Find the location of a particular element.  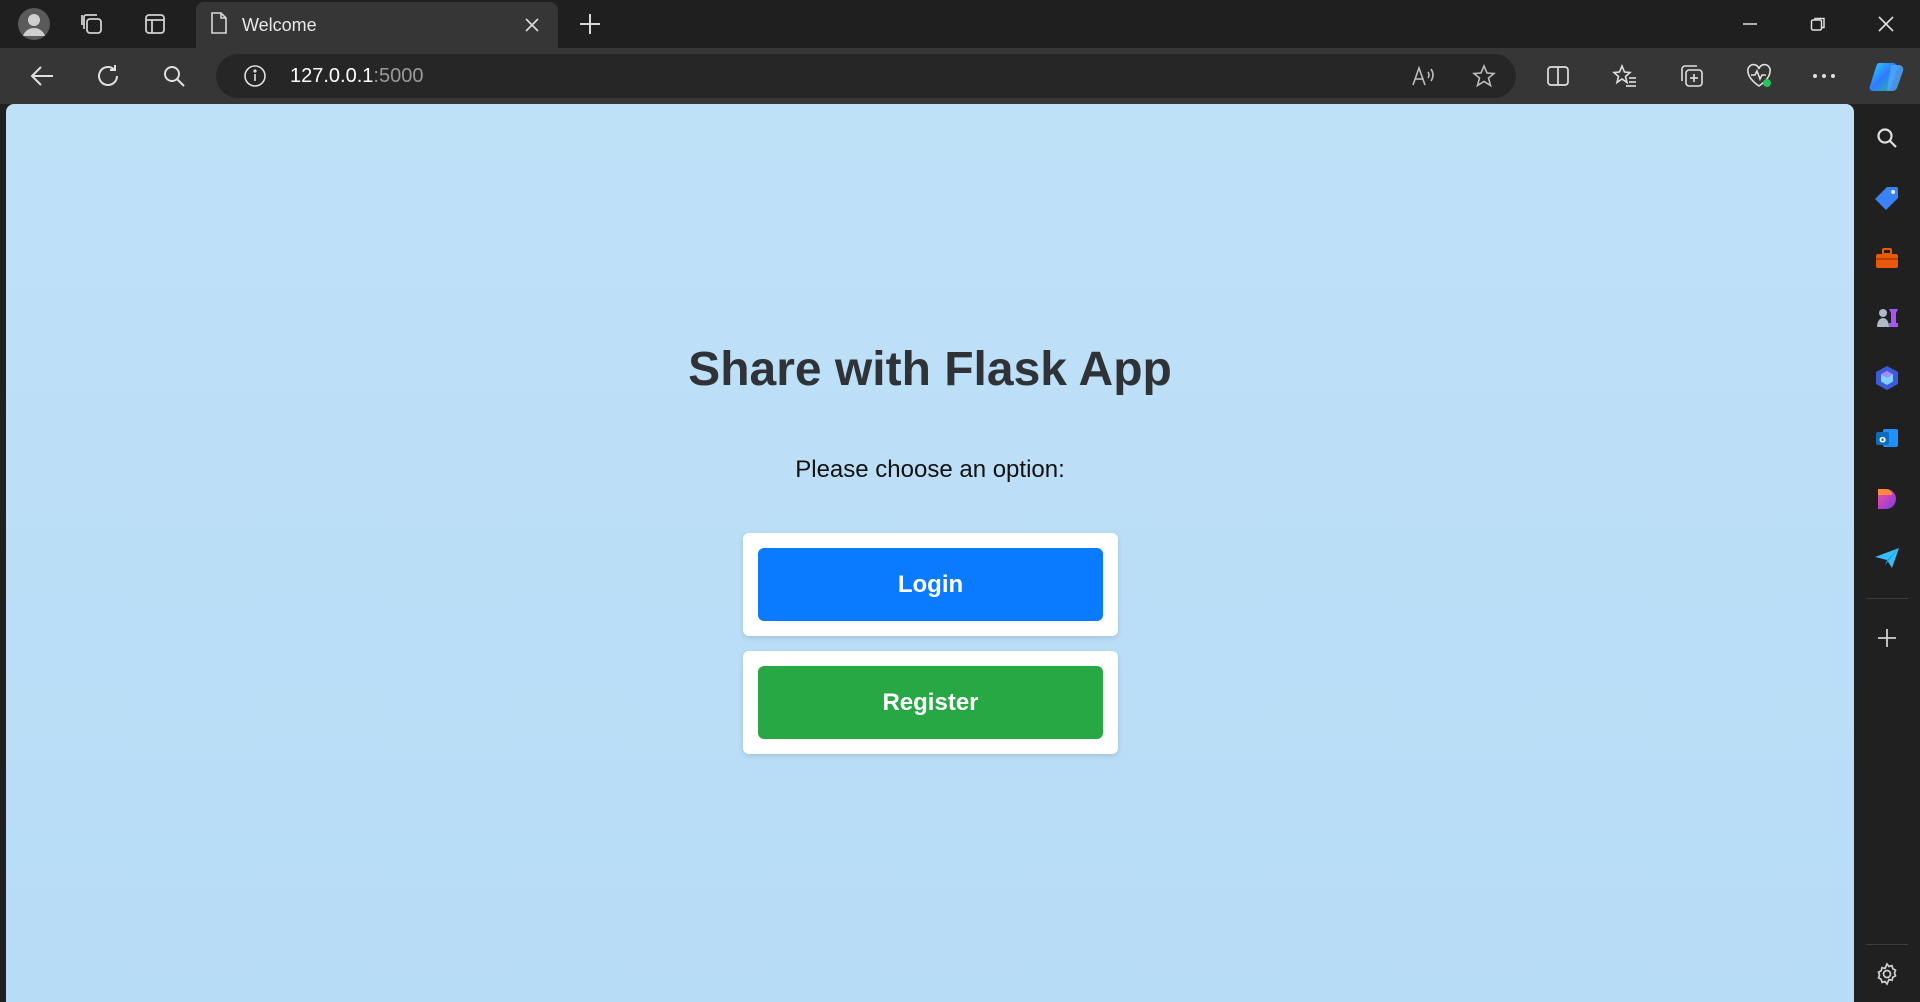

url-port: :5000 is located at coordinates (398, 76).